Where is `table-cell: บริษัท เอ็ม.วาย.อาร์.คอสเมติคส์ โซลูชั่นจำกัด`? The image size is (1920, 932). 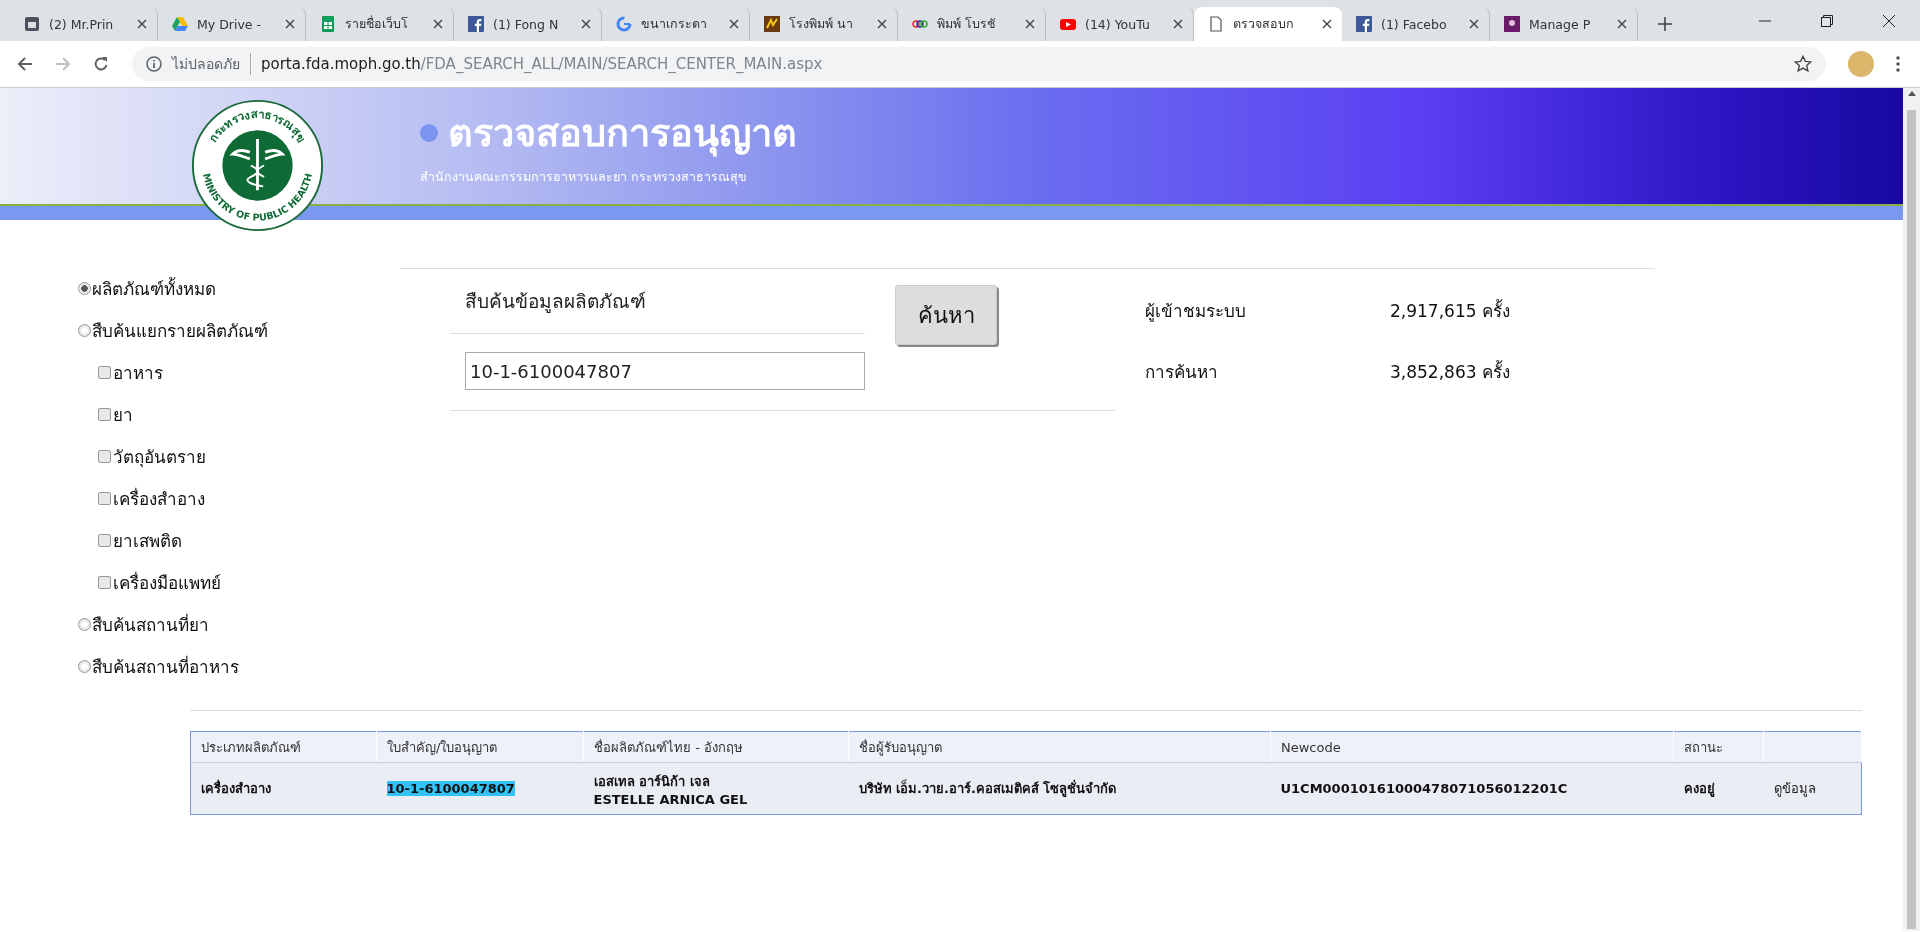 table-cell: บริษัท เอ็ม.วาย.อาร์.คอสเมติคส์ โซลูชั่นจำกัด is located at coordinates (1059, 788).